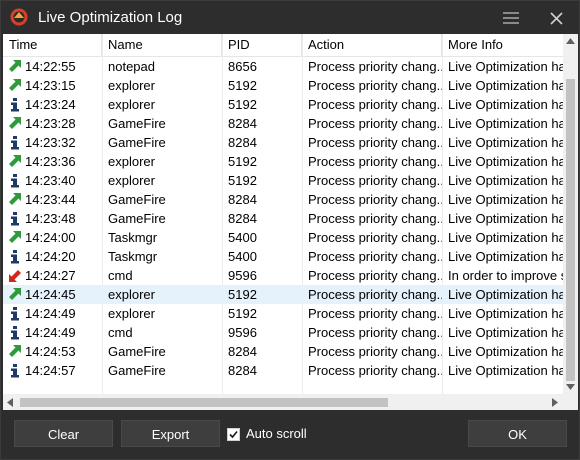 This screenshot has height=460, width=580. I want to click on time-cell: 14:24:20, so click(50, 256).